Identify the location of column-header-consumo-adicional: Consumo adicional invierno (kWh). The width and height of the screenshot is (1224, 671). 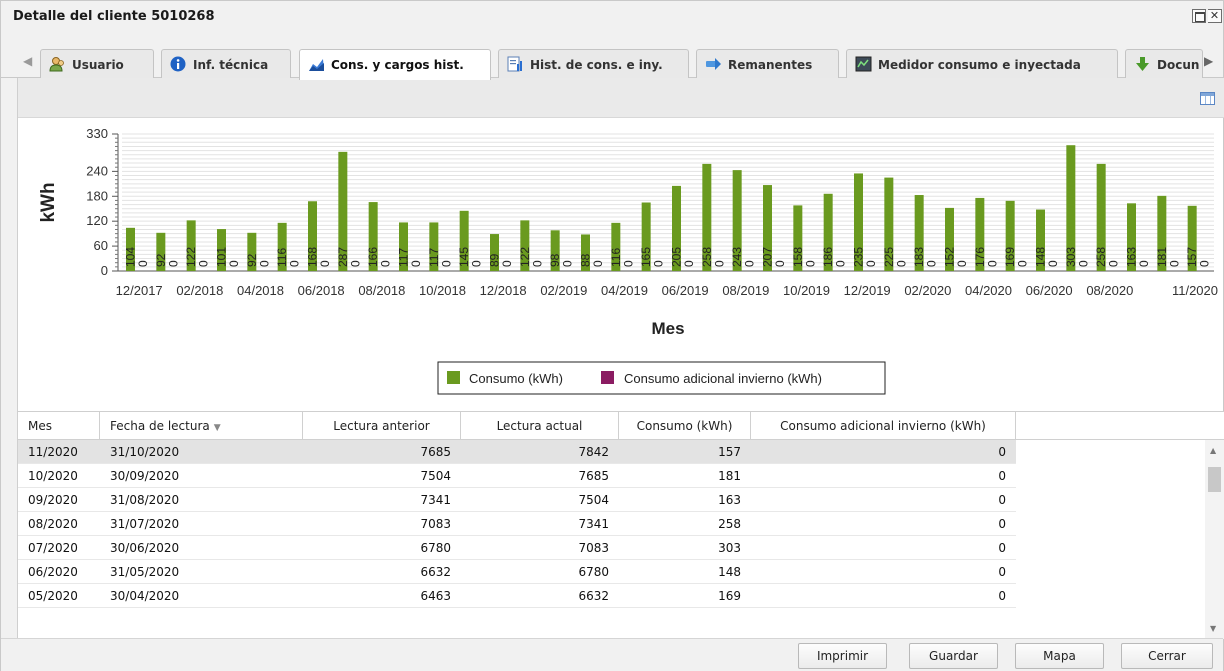
(883, 426).